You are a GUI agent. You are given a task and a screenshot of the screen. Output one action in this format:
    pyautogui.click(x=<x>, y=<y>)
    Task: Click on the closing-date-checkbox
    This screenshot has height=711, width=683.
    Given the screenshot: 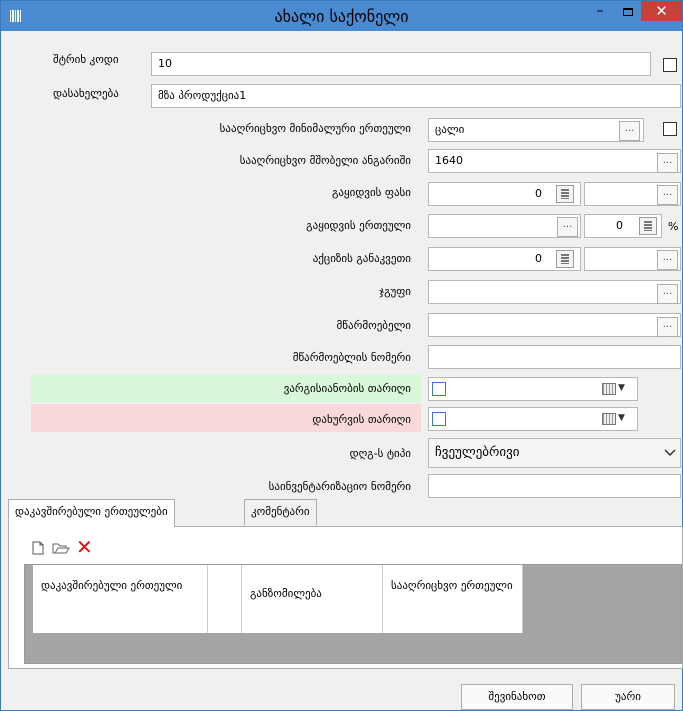 What is the action you would take?
    pyautogui.click(x=439, y=419)
    